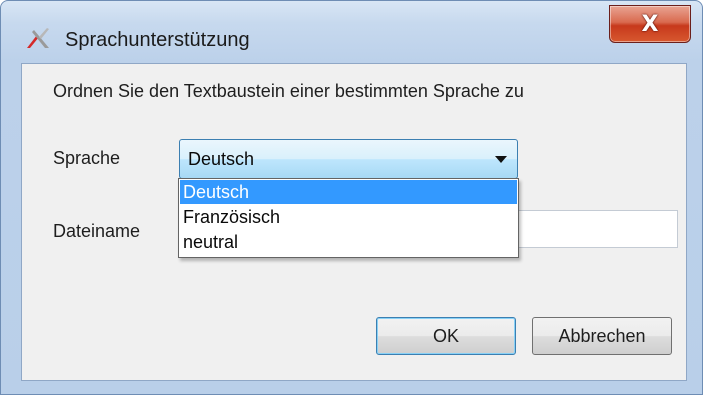 Image resolution: width=703 pixels, height=395 pixels. Describe the element at coordinates (602, 336) in the screenshot. I see `cancel-button: Abbrechen` at that location.